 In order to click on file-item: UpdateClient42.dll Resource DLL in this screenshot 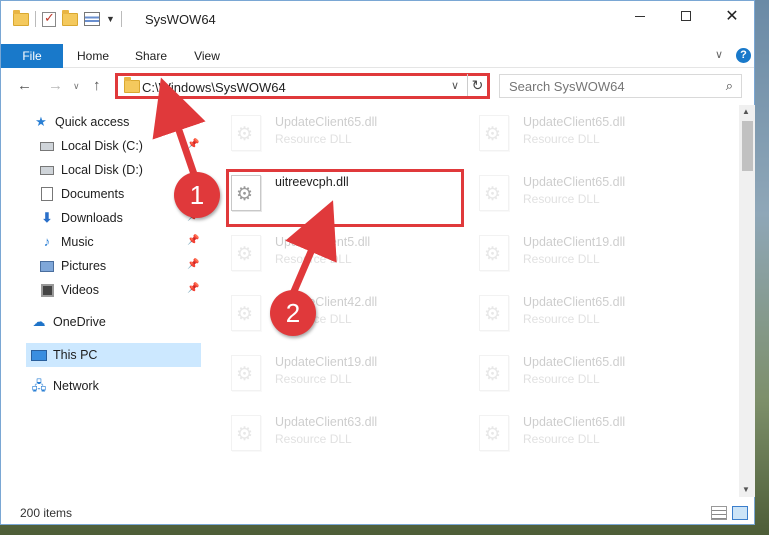, I will do `click(331, 315)`.